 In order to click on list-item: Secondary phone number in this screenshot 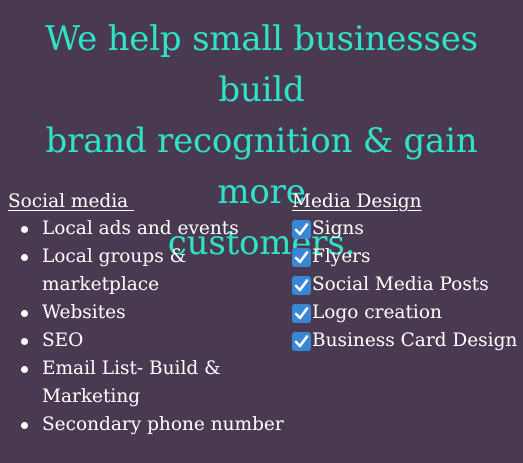, I will do `click(150, 425)`.